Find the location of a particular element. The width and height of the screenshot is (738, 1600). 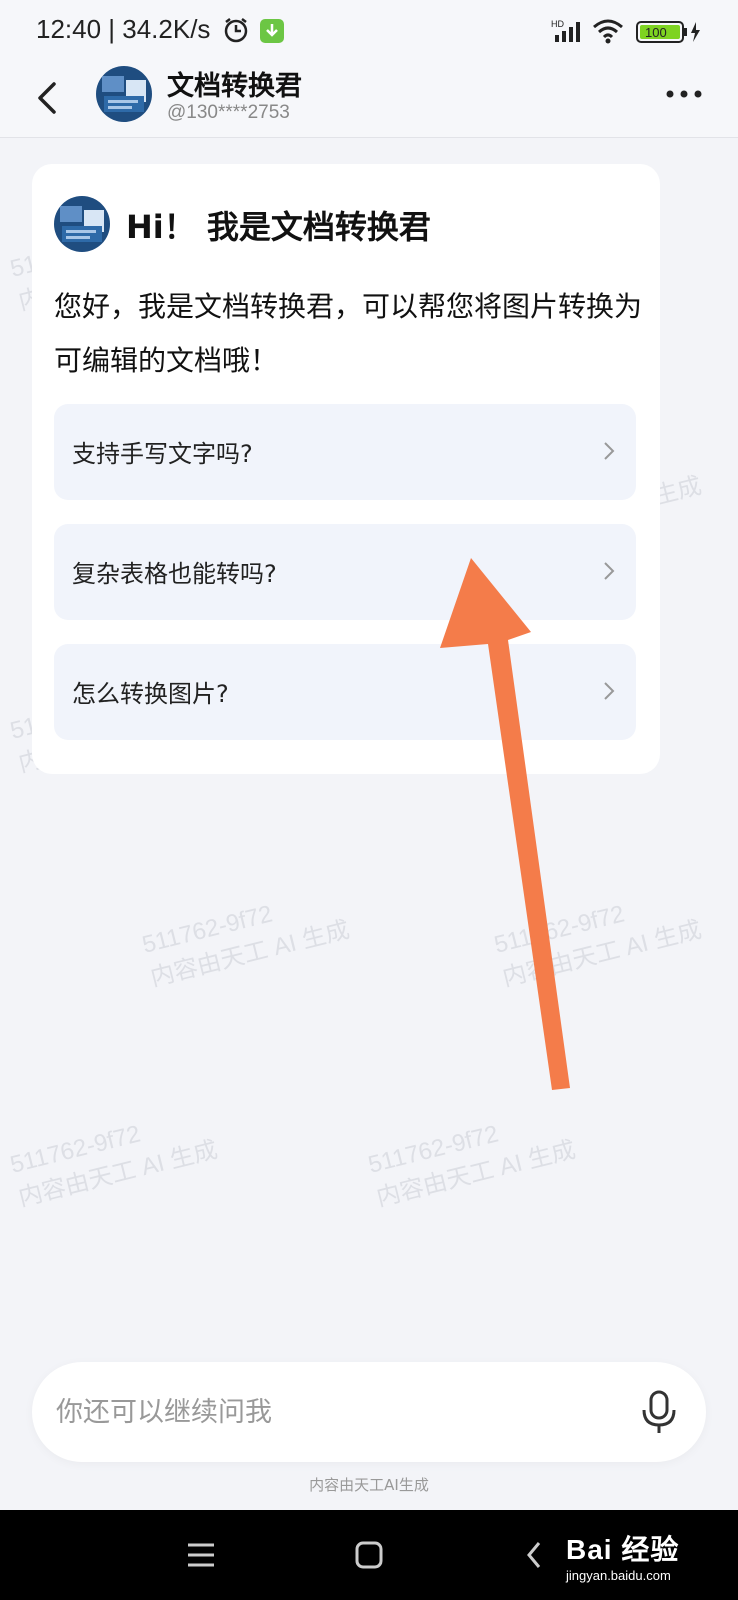

system-nav-bar: Bai 经验 jingyan.baidu.com is located at coordinates (369, 1555).